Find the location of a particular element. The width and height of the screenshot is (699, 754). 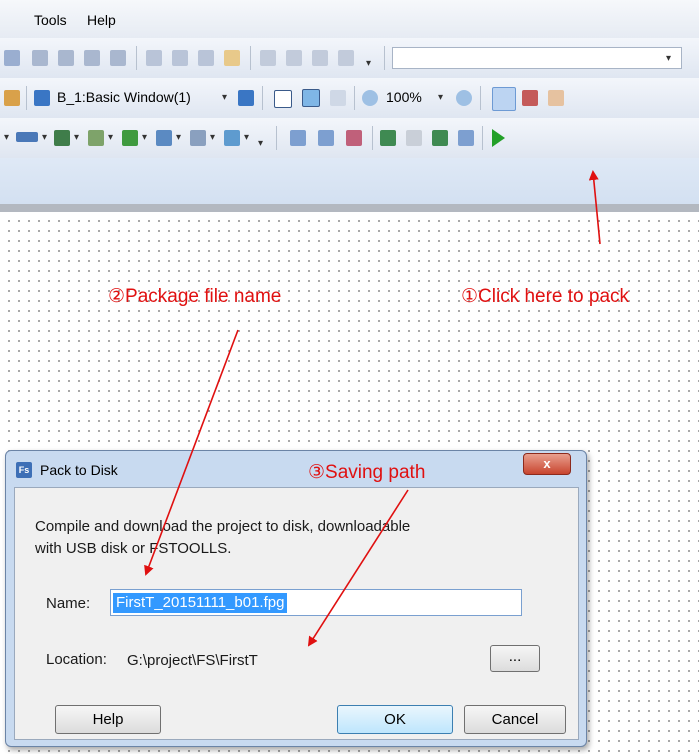

arrow-to-pack-icon is located at coordinates (594, 207).